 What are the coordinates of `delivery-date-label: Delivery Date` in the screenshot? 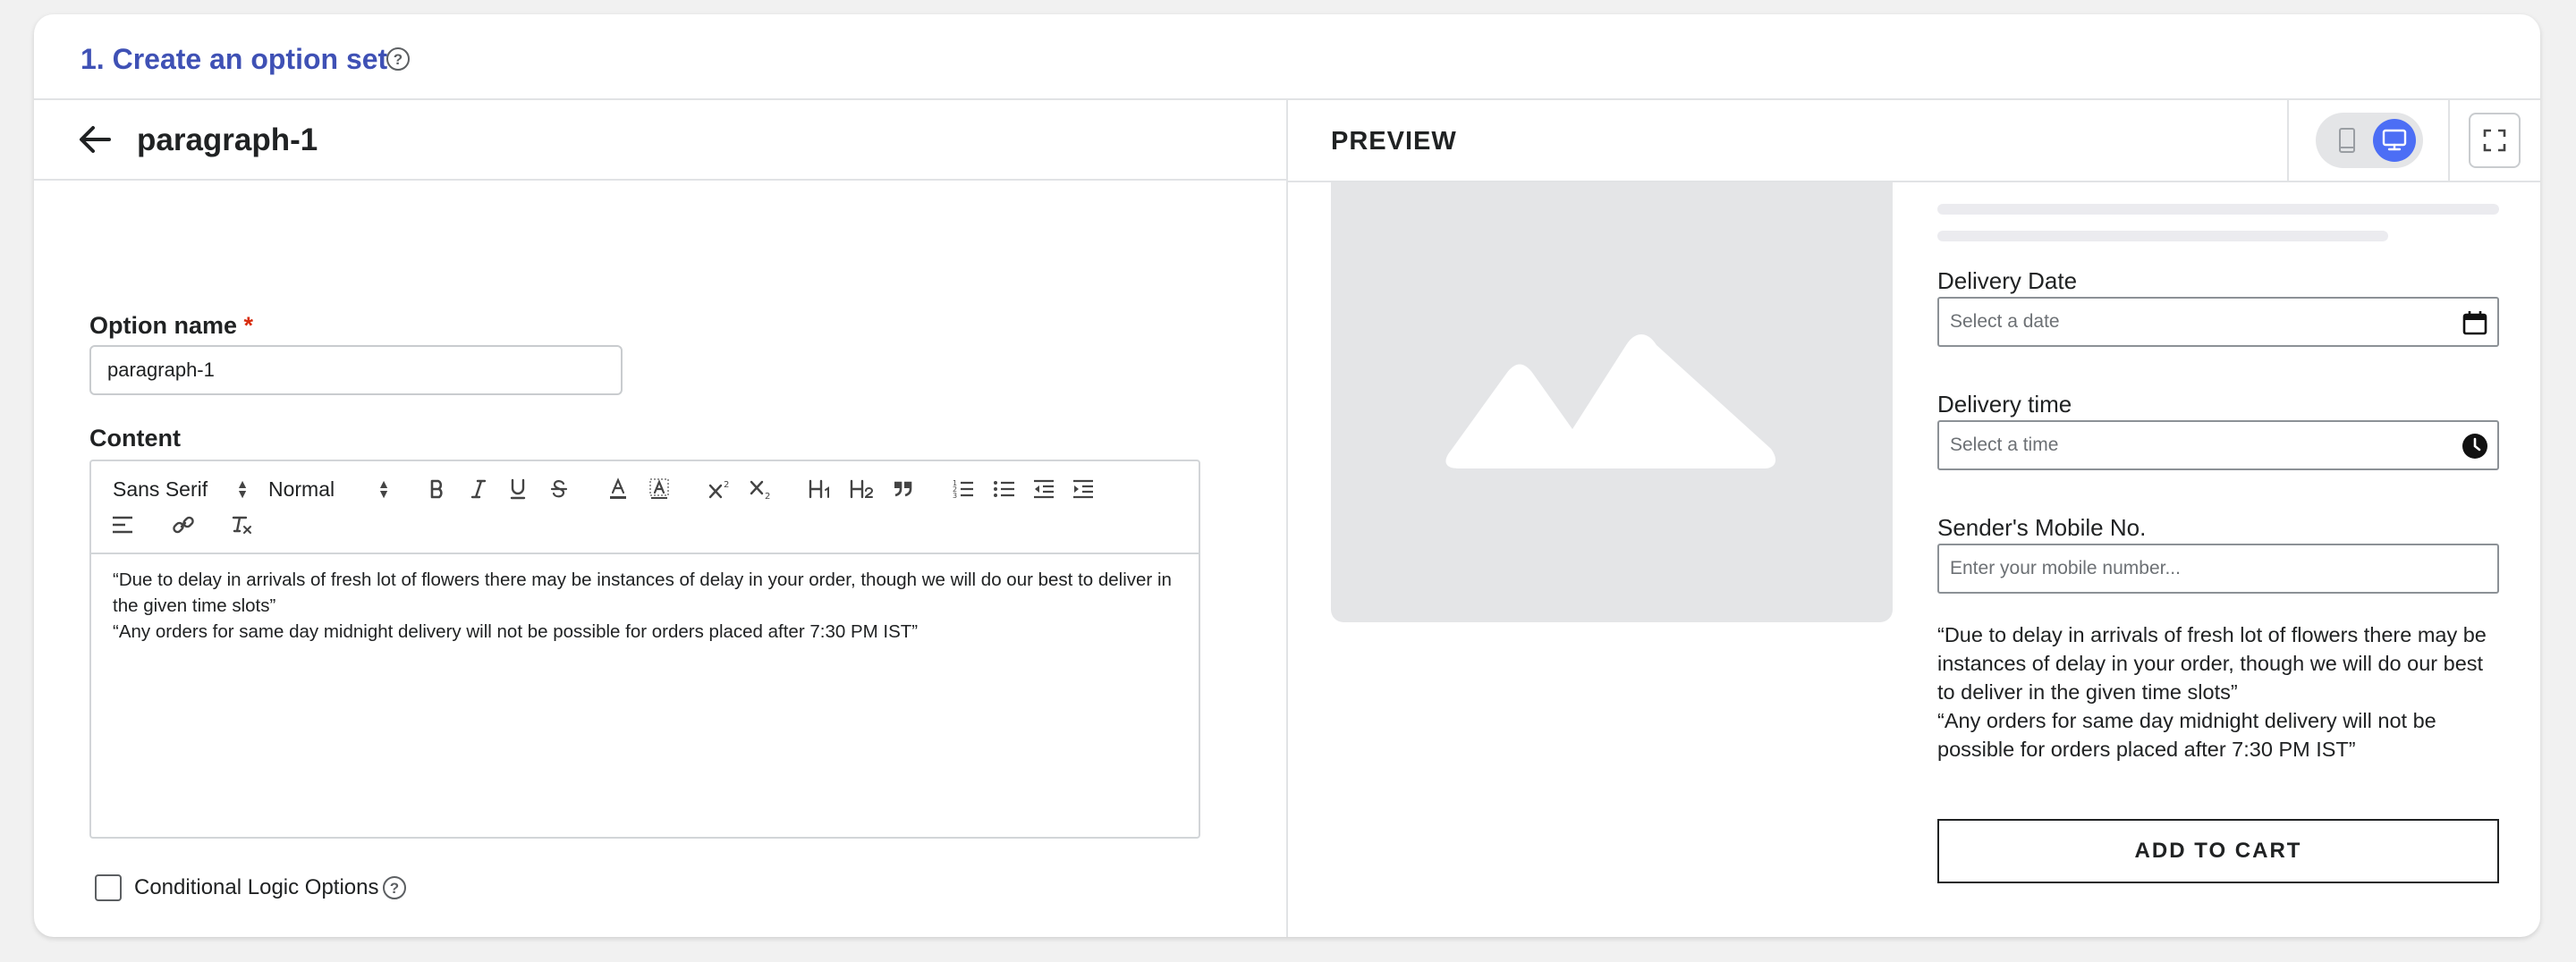 It's located at (2007, 280).